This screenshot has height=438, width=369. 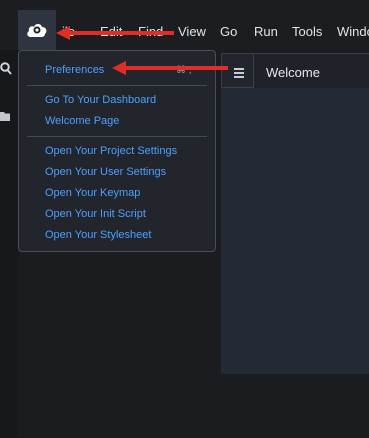 I want to click on menu-go: Go, so click(x=228, y=31).